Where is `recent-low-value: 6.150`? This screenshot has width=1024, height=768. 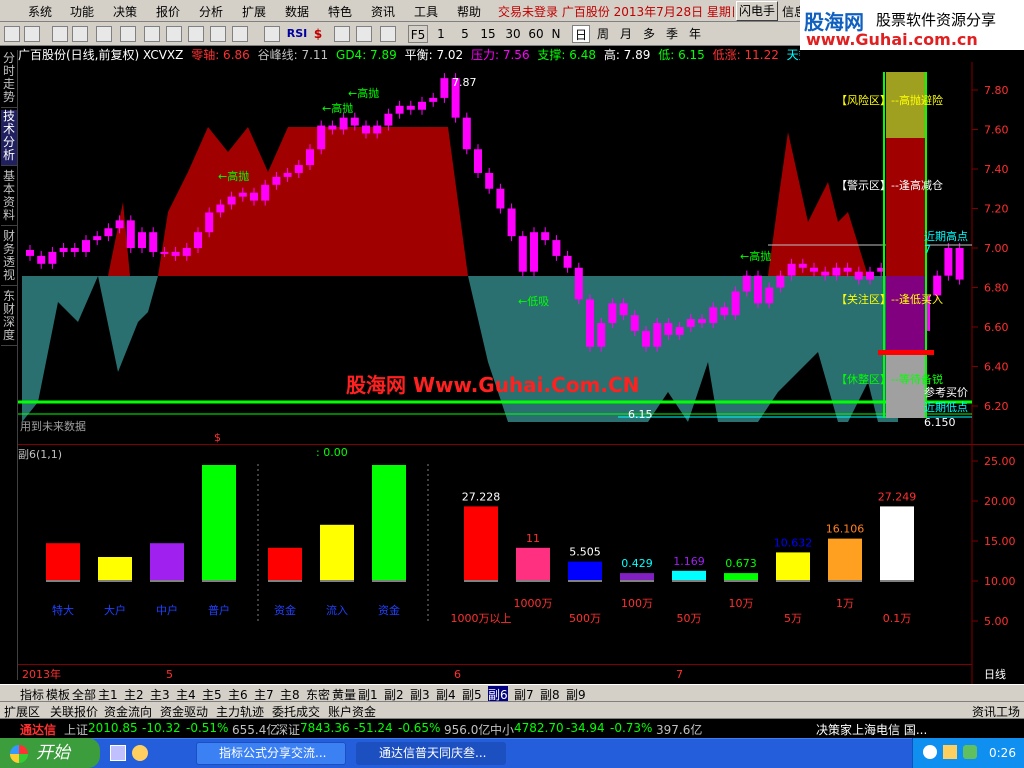
recent-low-value: 6.150 is located at coordinates (940, 422).